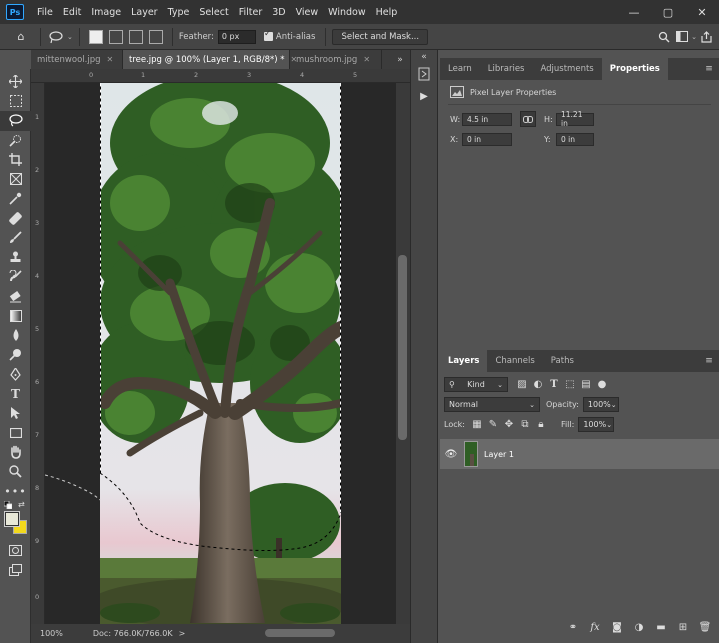 This screenshot has height=643, width=719. I want to click on tab-learn: Learn, so click(460, 69).